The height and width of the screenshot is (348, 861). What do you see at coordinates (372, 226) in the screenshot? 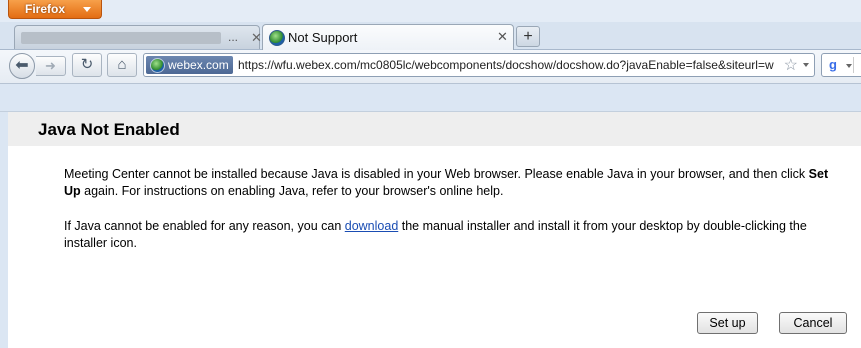
I see `download-link: download` at bounding box center [372, 226].